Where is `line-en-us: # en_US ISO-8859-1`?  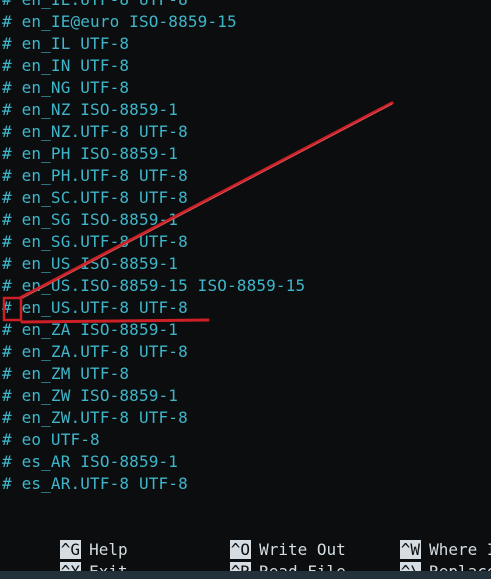 line-en-us: # en_US ISO-8859-1 is located at coordinates (153, 264).